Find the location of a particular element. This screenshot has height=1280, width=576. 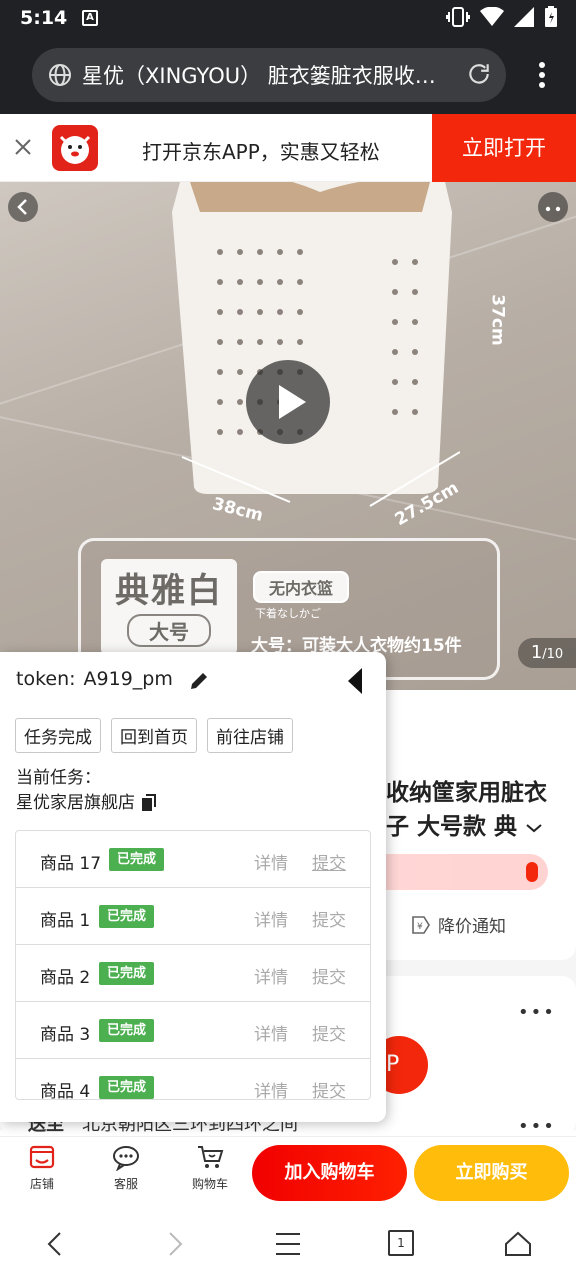

price-indicator is located at coordinates (532, 872).